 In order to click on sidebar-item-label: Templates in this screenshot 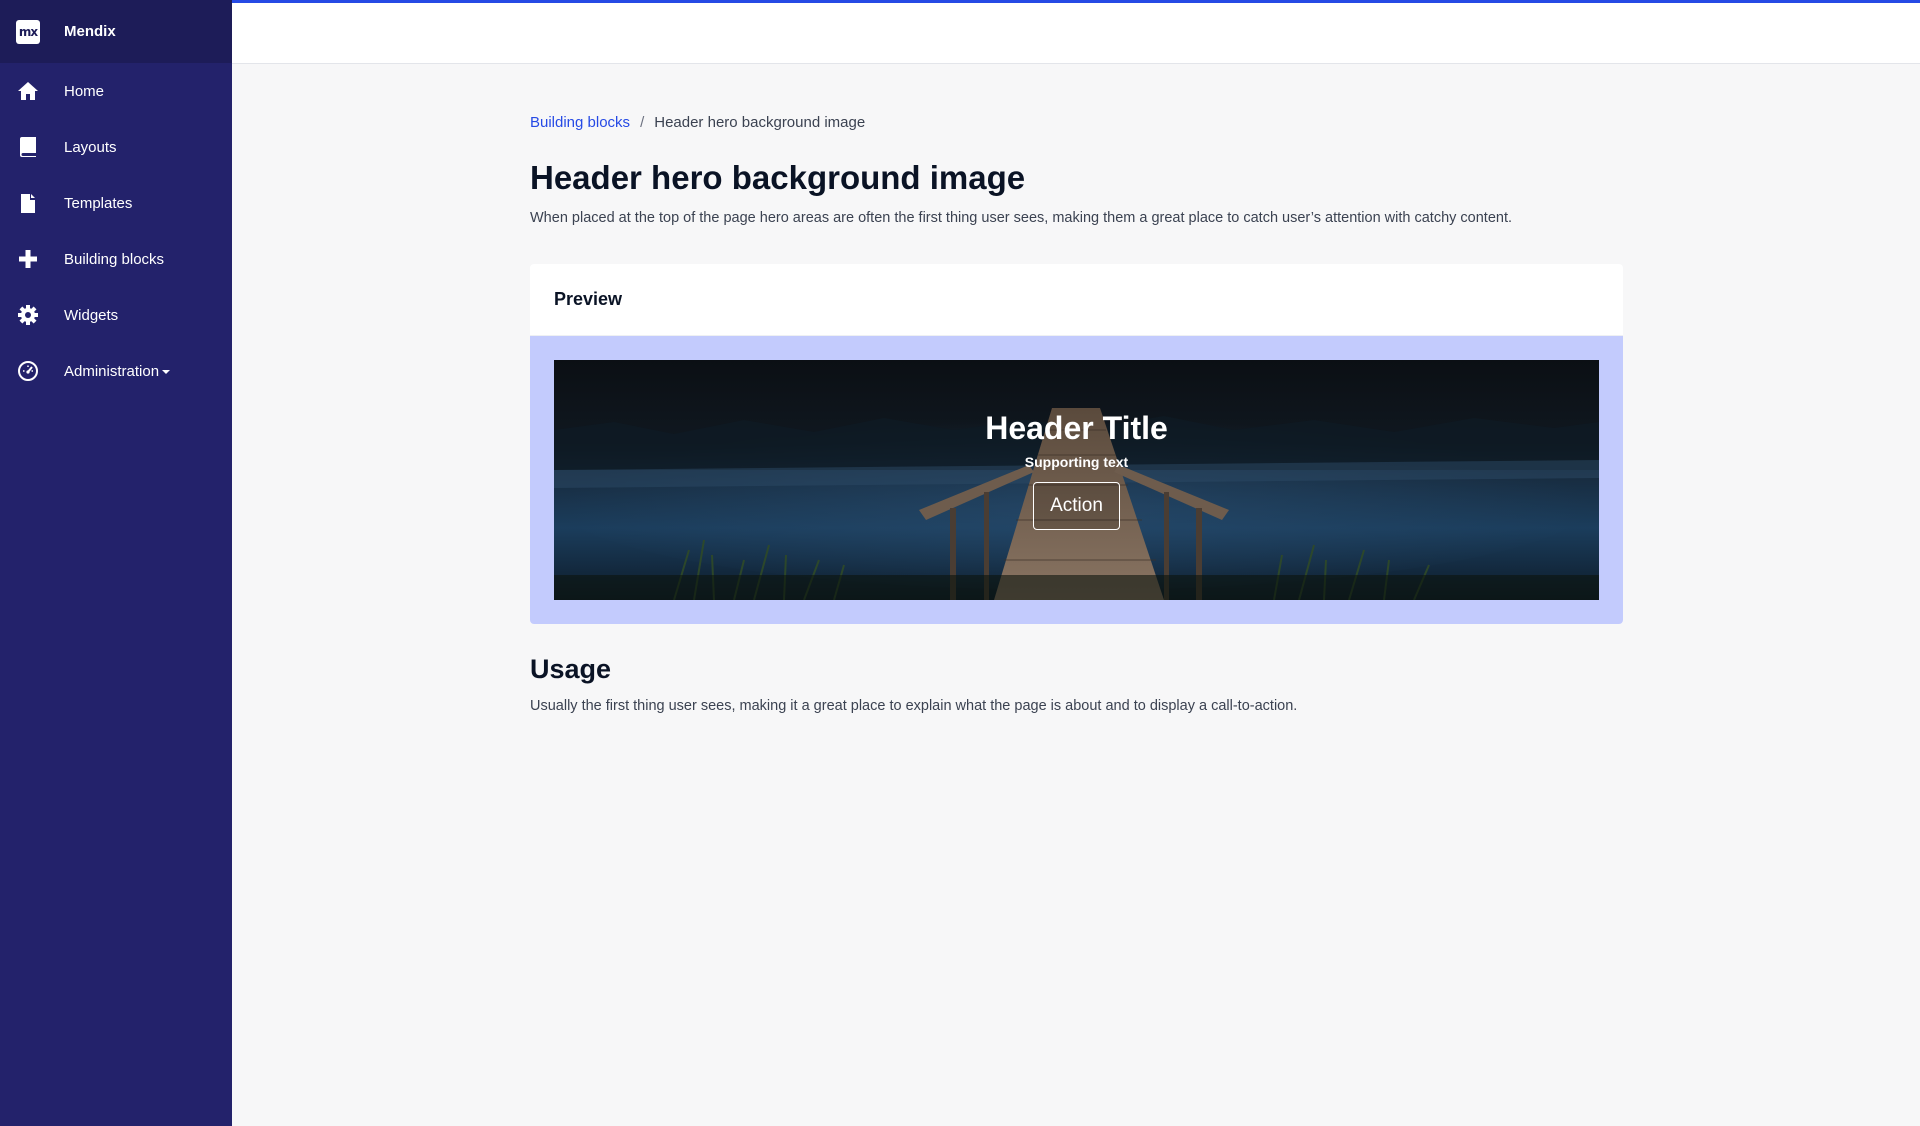, I will do `click(98, 203)`.